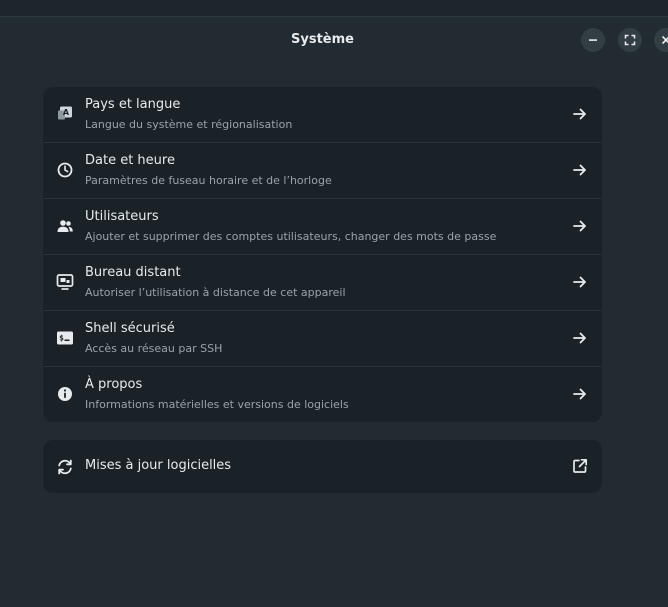 This screenshot has width=668, height=607. Describe the element at coordinates (133, 104) in the screenshot. I see `row-title: Pays et langue` at that location.